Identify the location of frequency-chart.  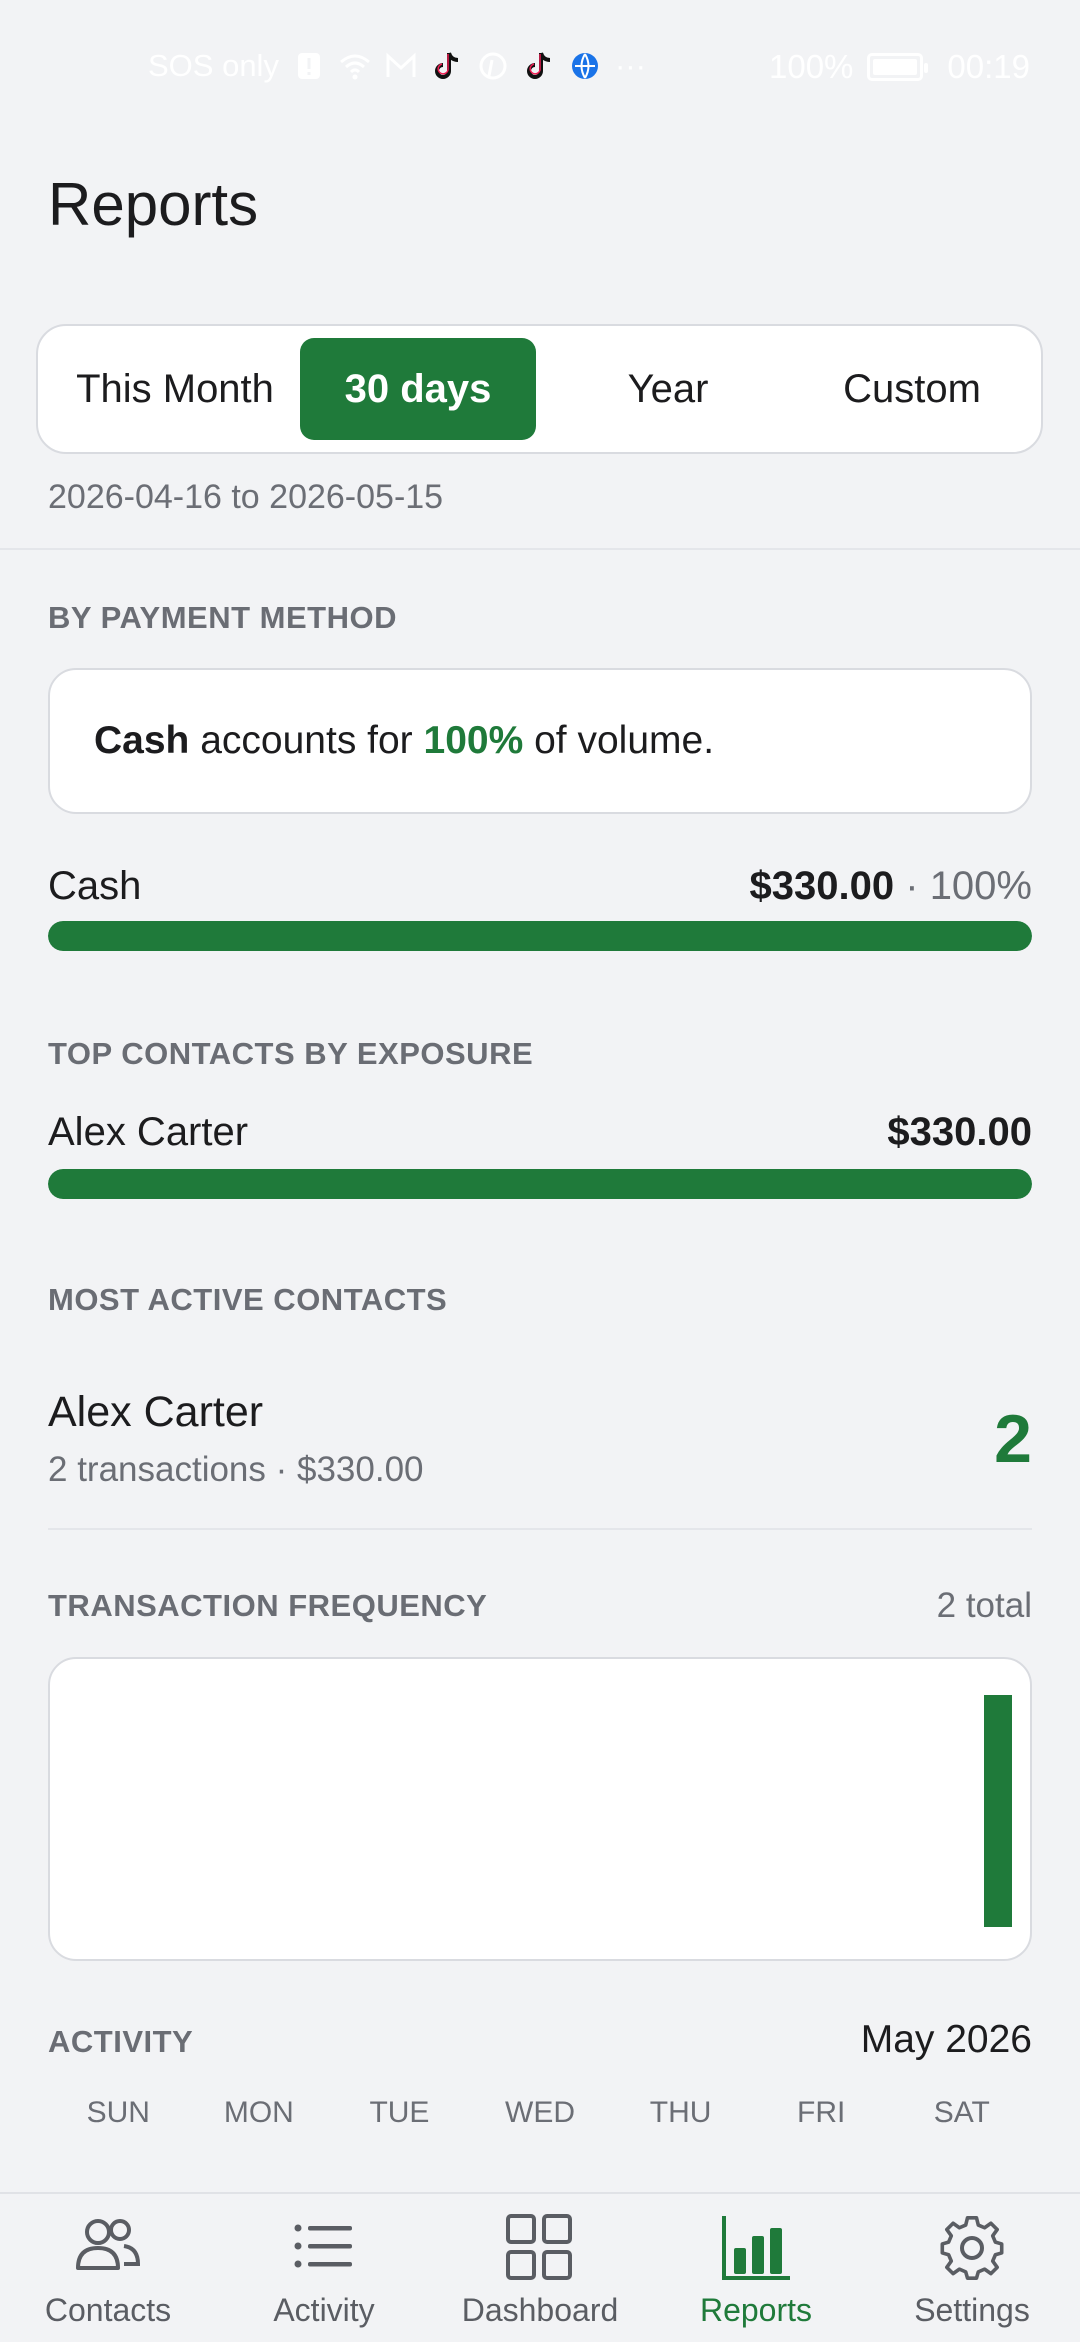
(998, 1811).